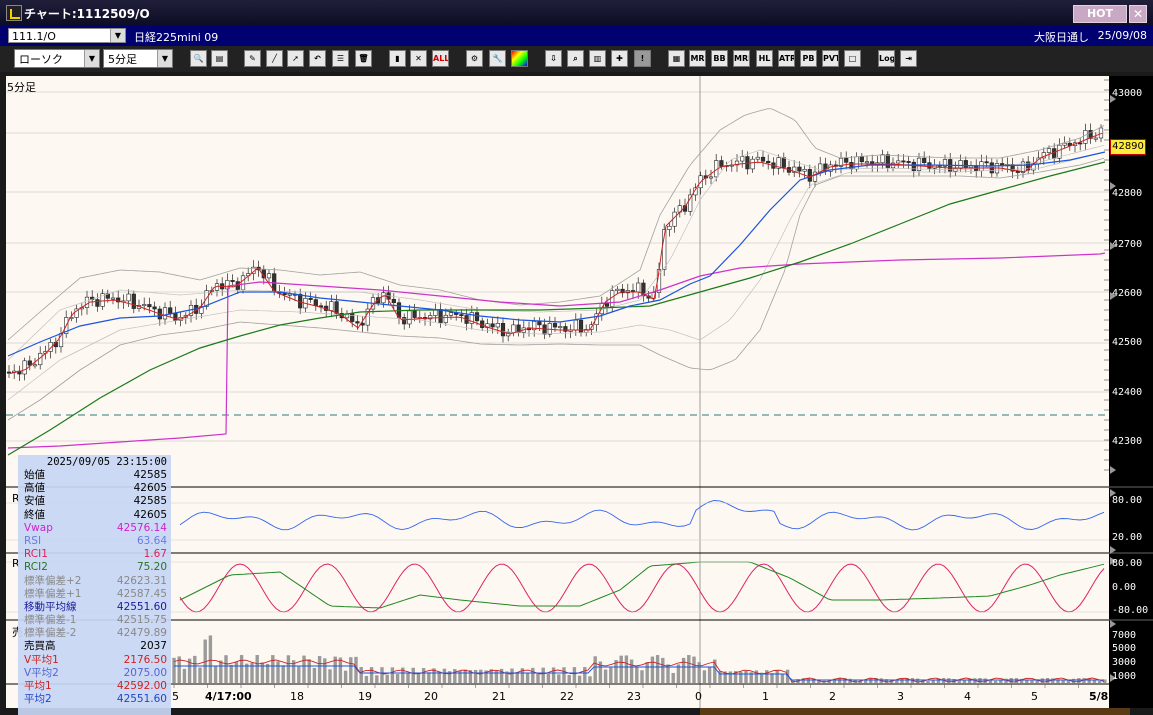  Describe the element at coordinates (1124, 676) in the screenshot. I see `volume-tick-label: 1000` at that location.